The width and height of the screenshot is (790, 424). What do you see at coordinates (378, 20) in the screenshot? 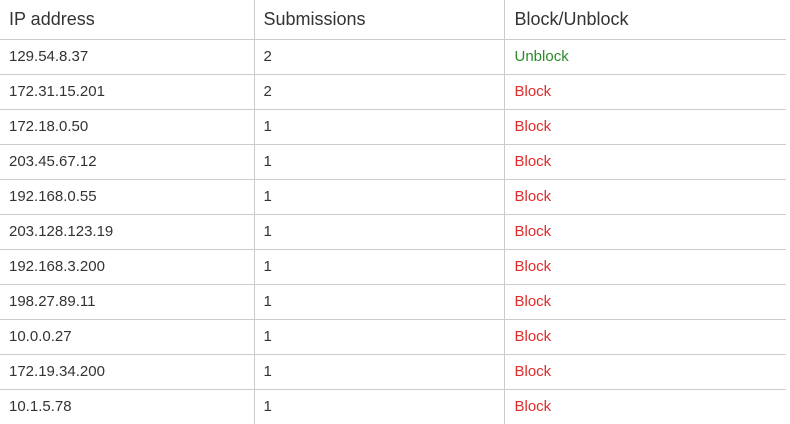
I see `header-submissions: Submissions` at bounding box center [378, 20].